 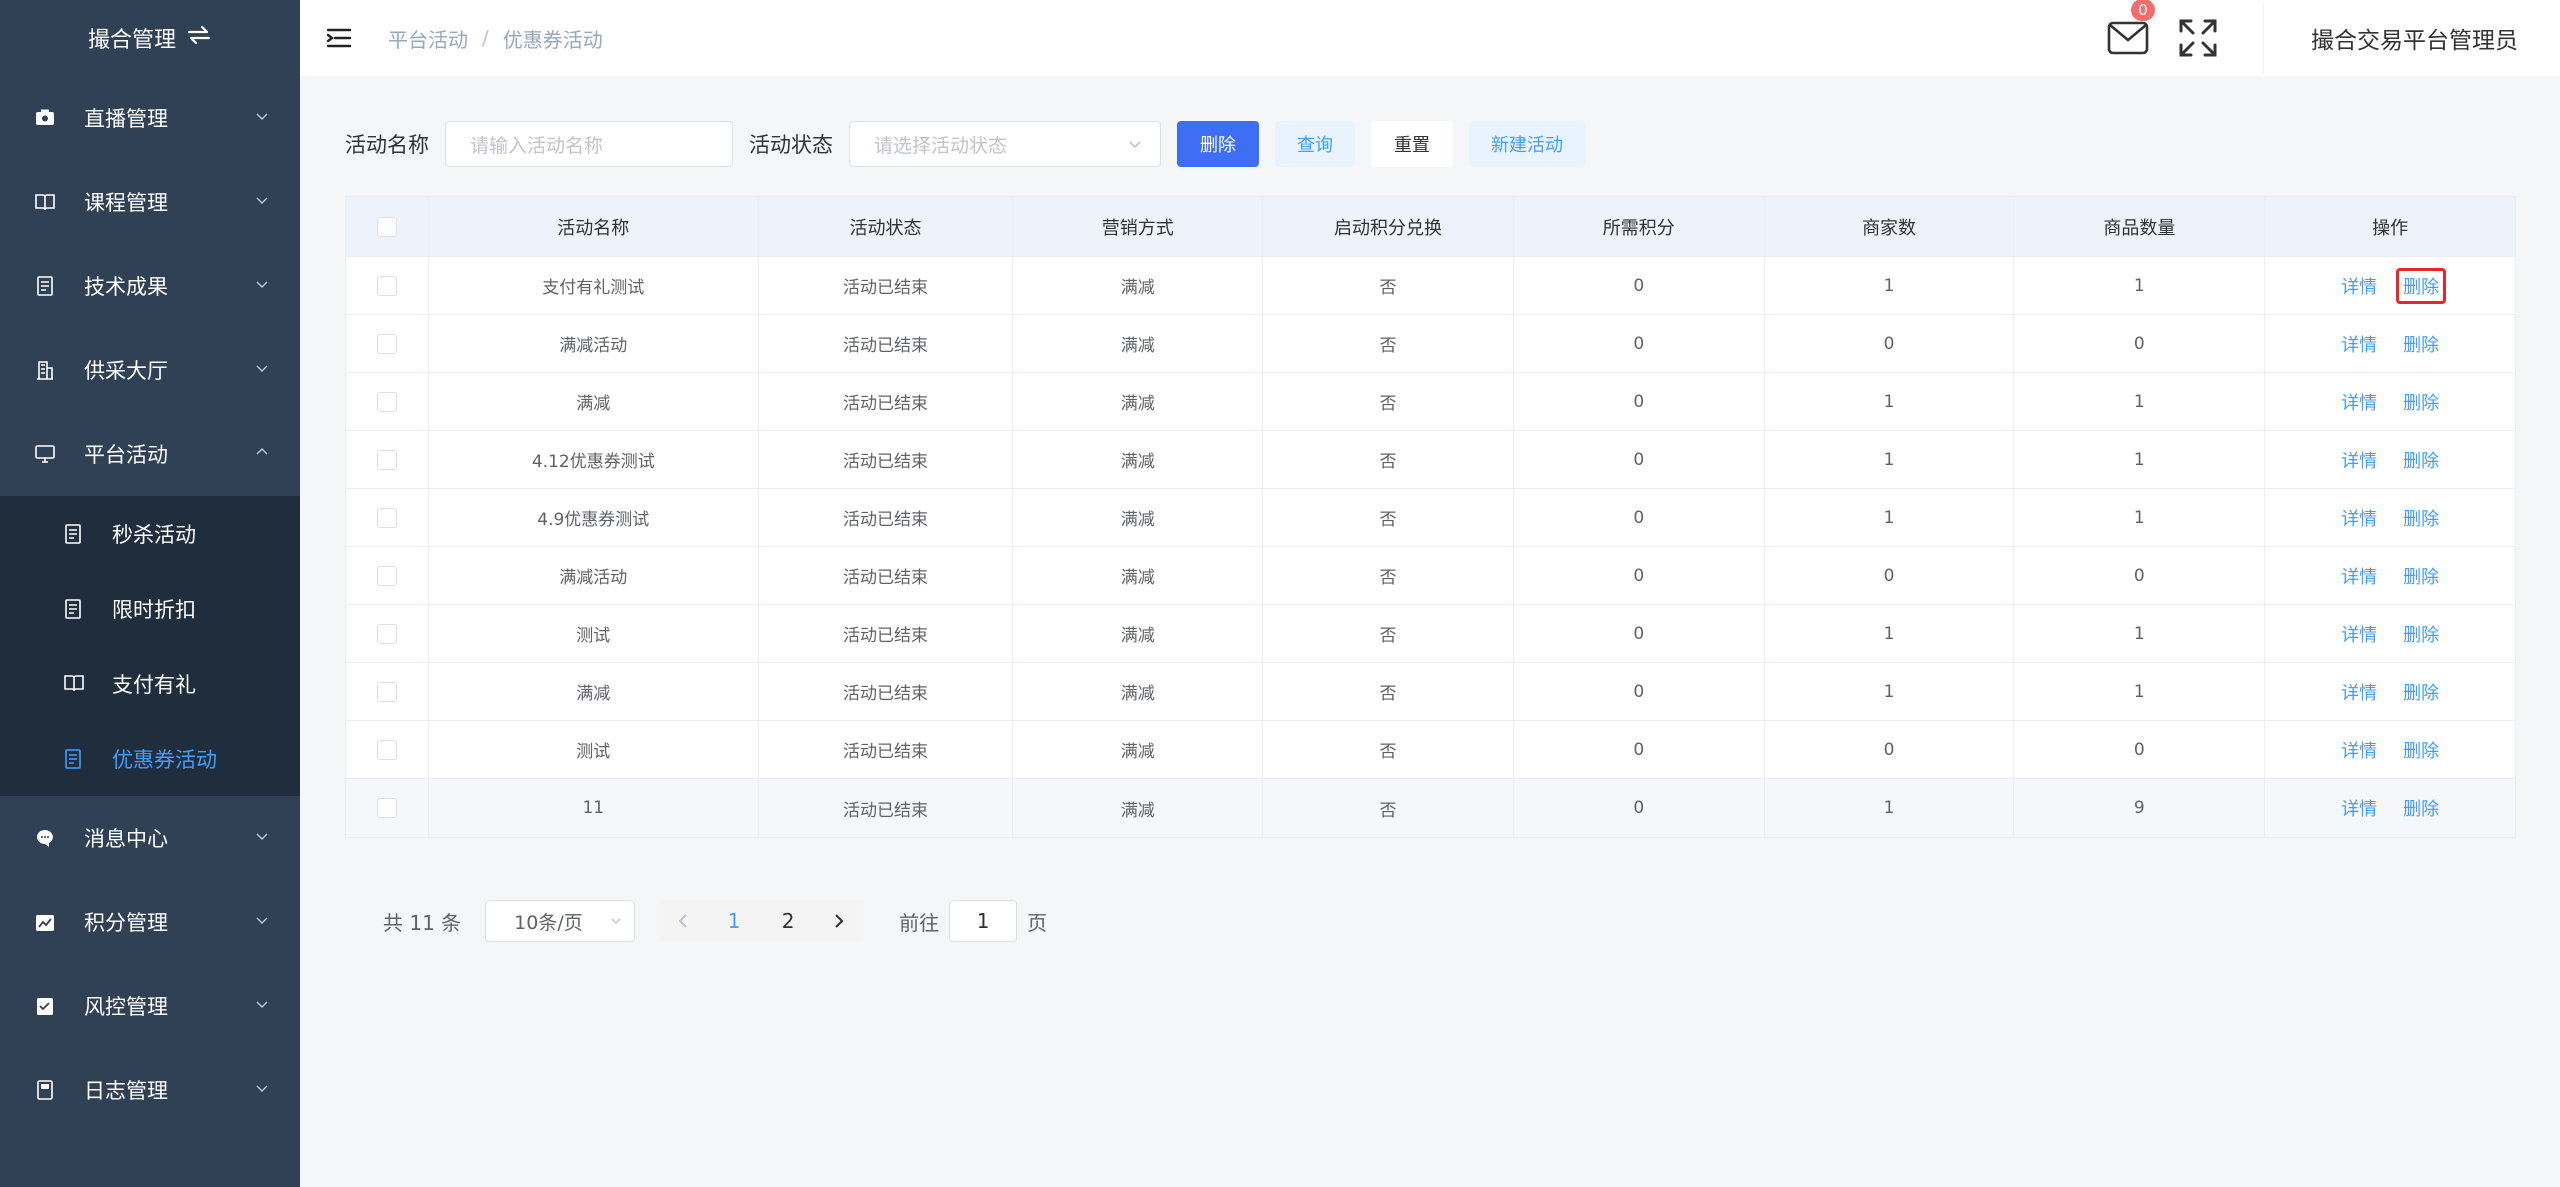 I want to click on merchant-count-cell: 1, so click(x=1890, y=517).